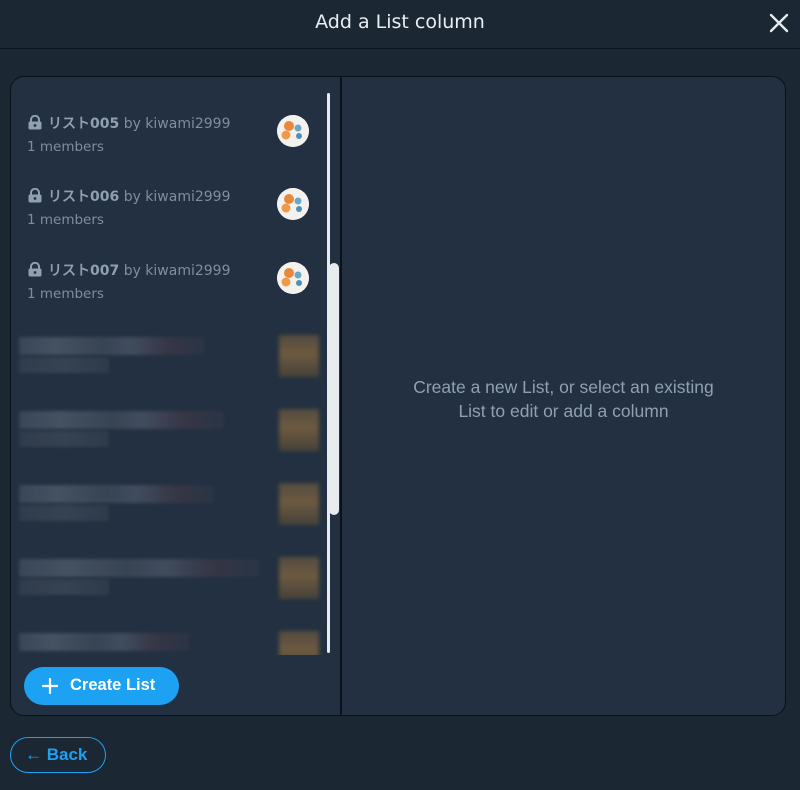 The height and width of the screenshot is (790, 800). Describe the element at coordinates (84, 124) in the screenshot. I see `list-name: リスト005` at that location.